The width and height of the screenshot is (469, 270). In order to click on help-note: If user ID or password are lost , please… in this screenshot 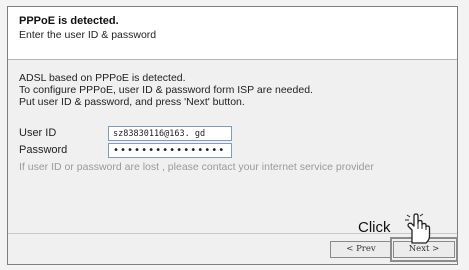, I will do `click(196, 167)`.